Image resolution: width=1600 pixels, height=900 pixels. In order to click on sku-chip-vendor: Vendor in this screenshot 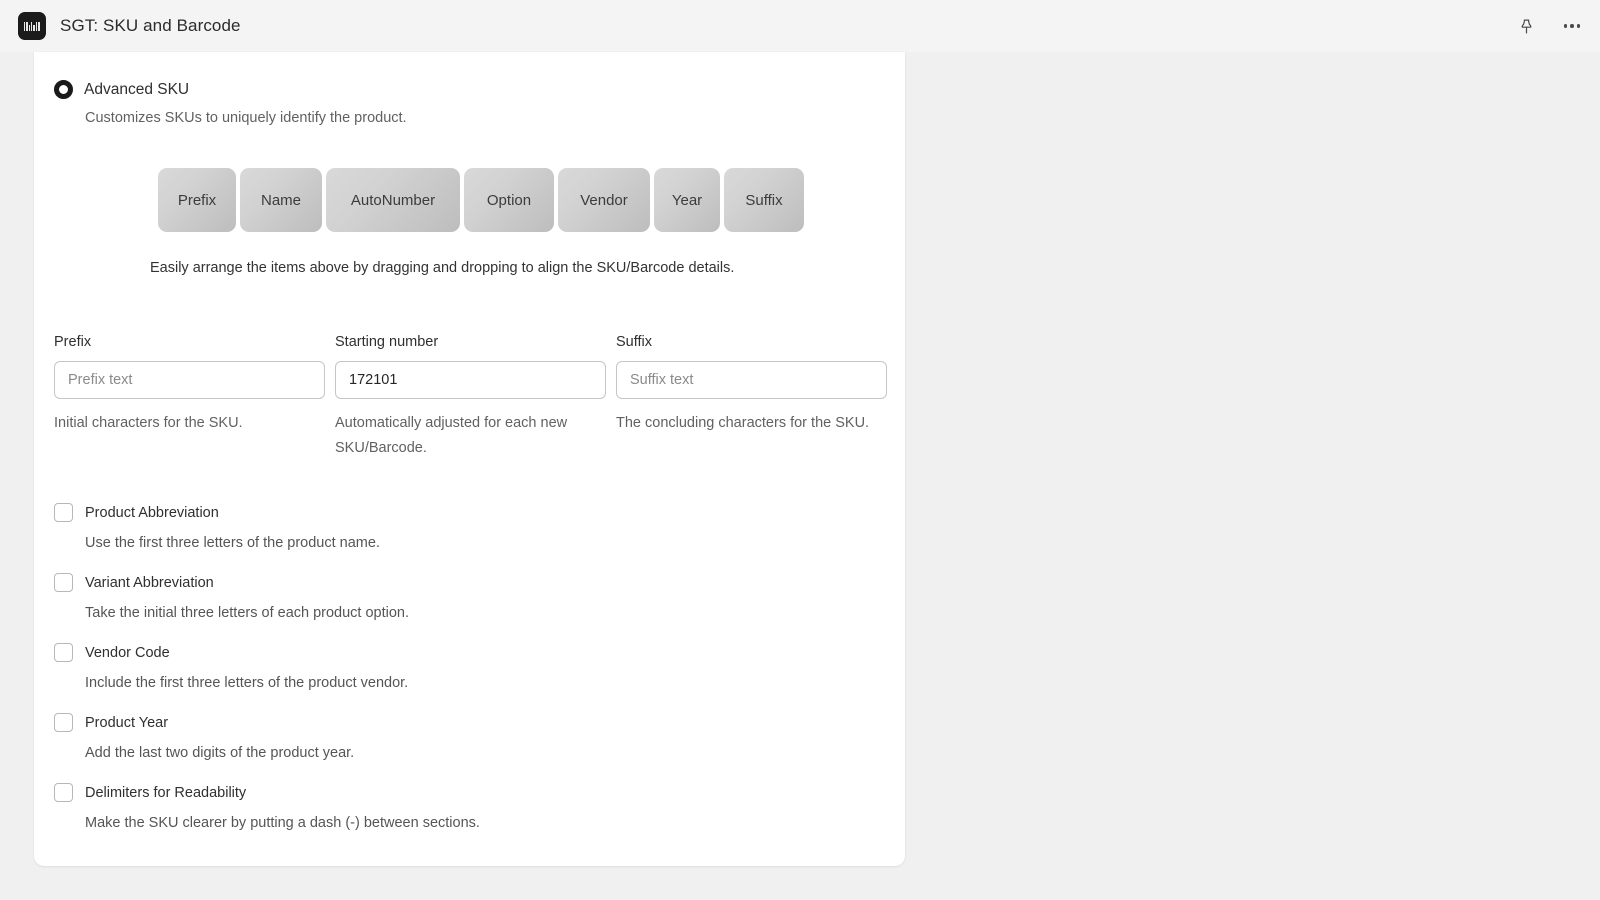, I will do `click(604, 200)`.